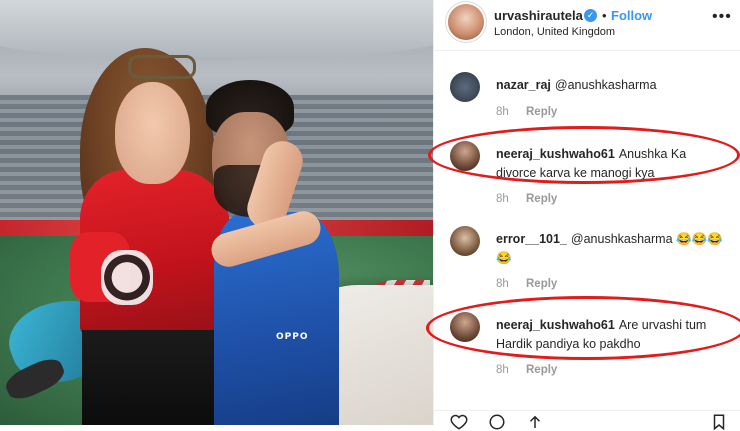  What do you see at coordinates (605, 85) in the screenshot?
I see `comment-body: @anushkasharma` at bounding box center [605, 85].